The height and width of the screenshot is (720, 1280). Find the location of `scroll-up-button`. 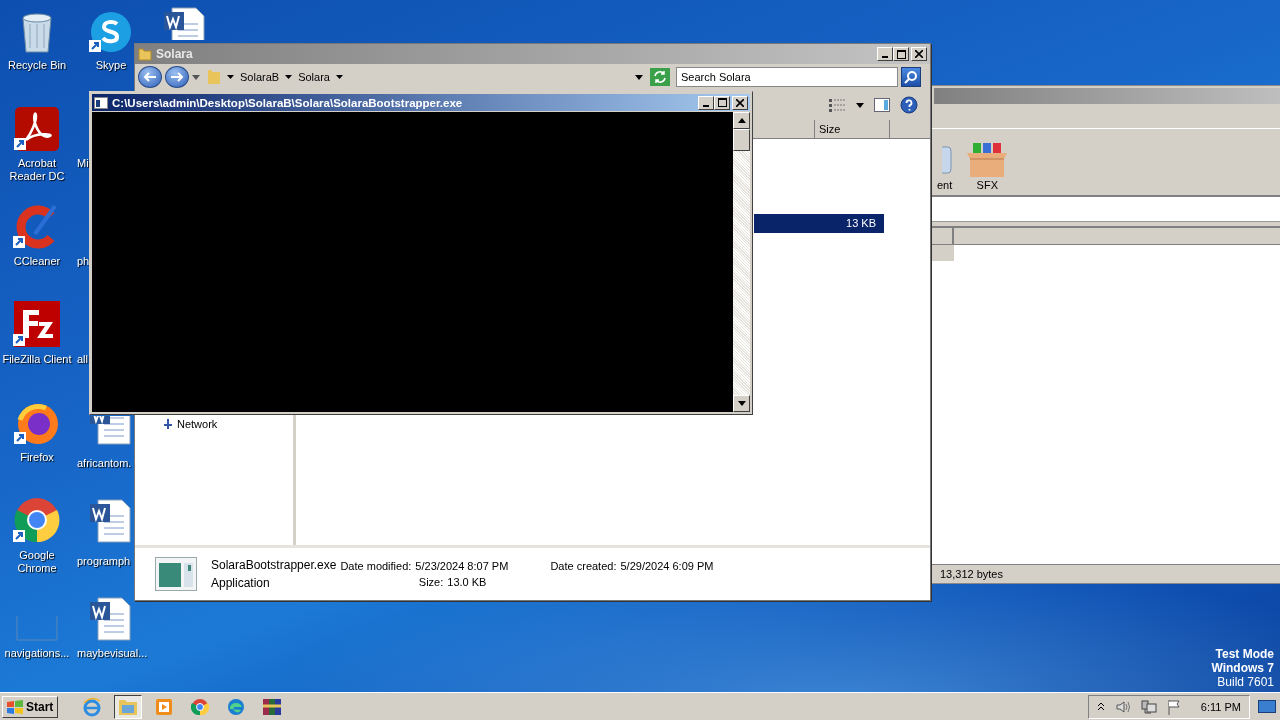

scroll-up-button is located at coordinates (741, 120).